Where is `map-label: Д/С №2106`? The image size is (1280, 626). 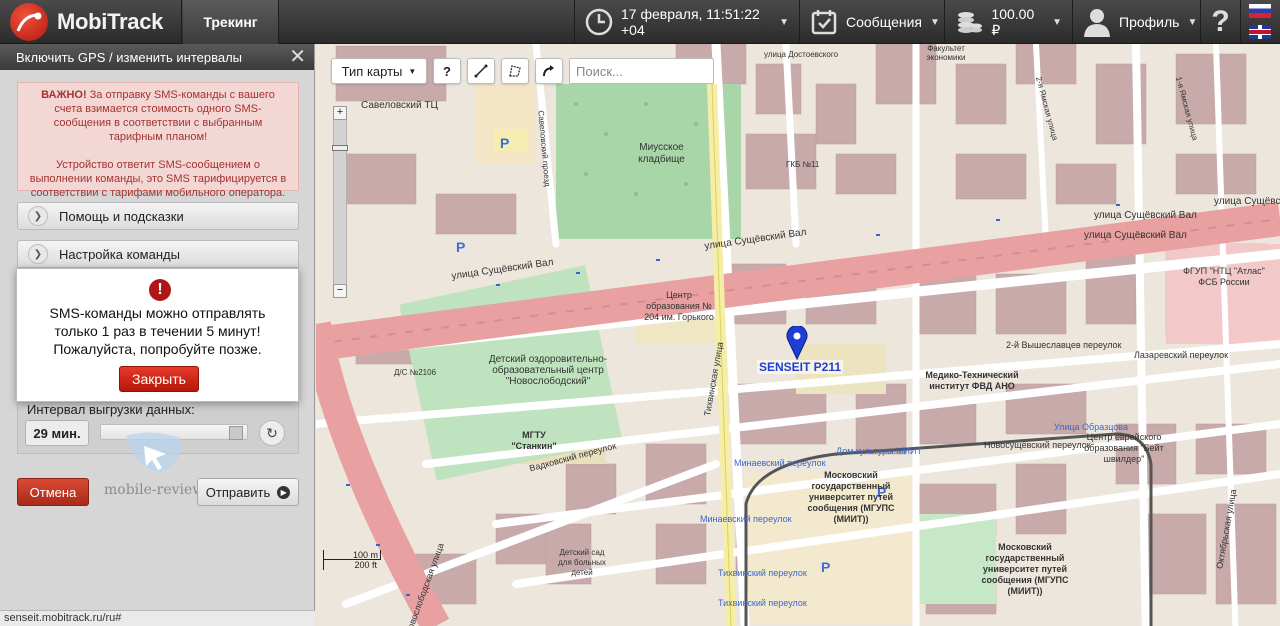
map-label: Д/С №2106 is located at coordinates (415, 372).